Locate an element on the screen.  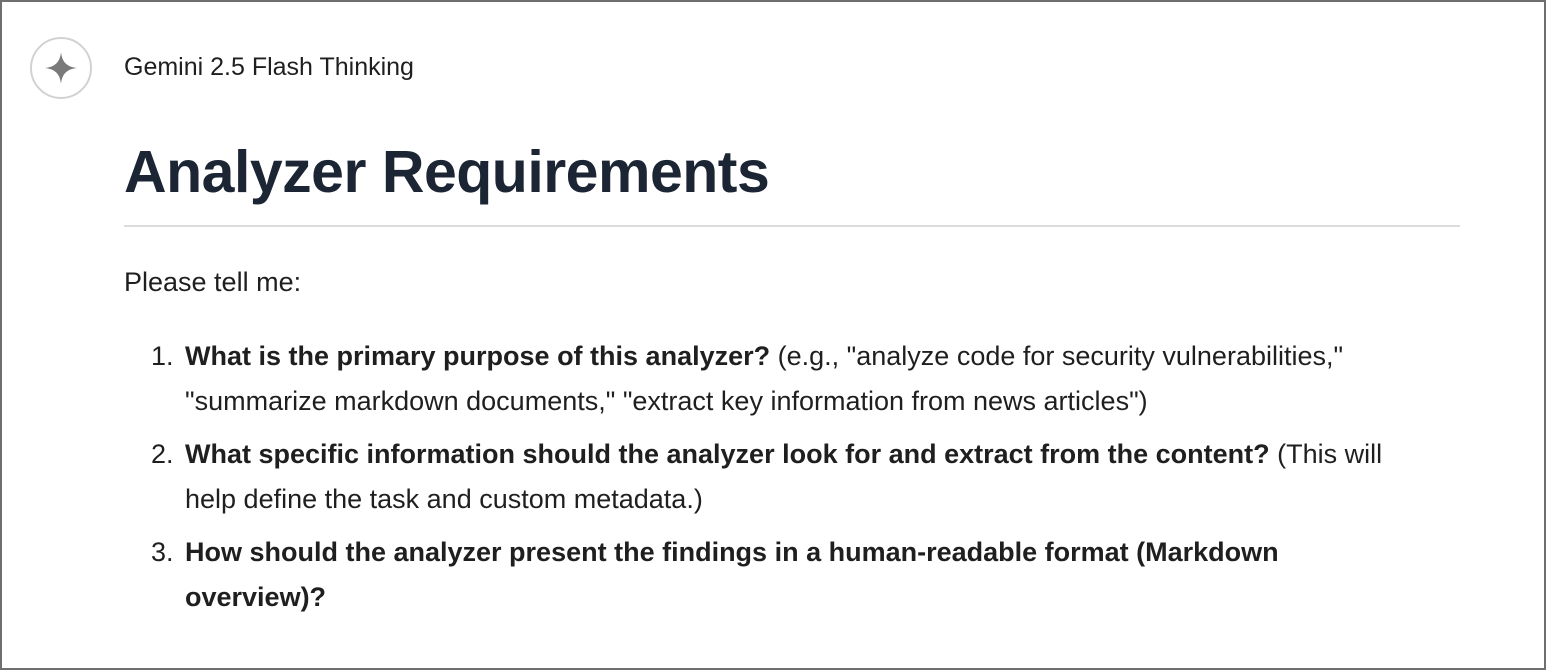
response-heading: Analyzer Requirements is located at coordinates (447, 172).